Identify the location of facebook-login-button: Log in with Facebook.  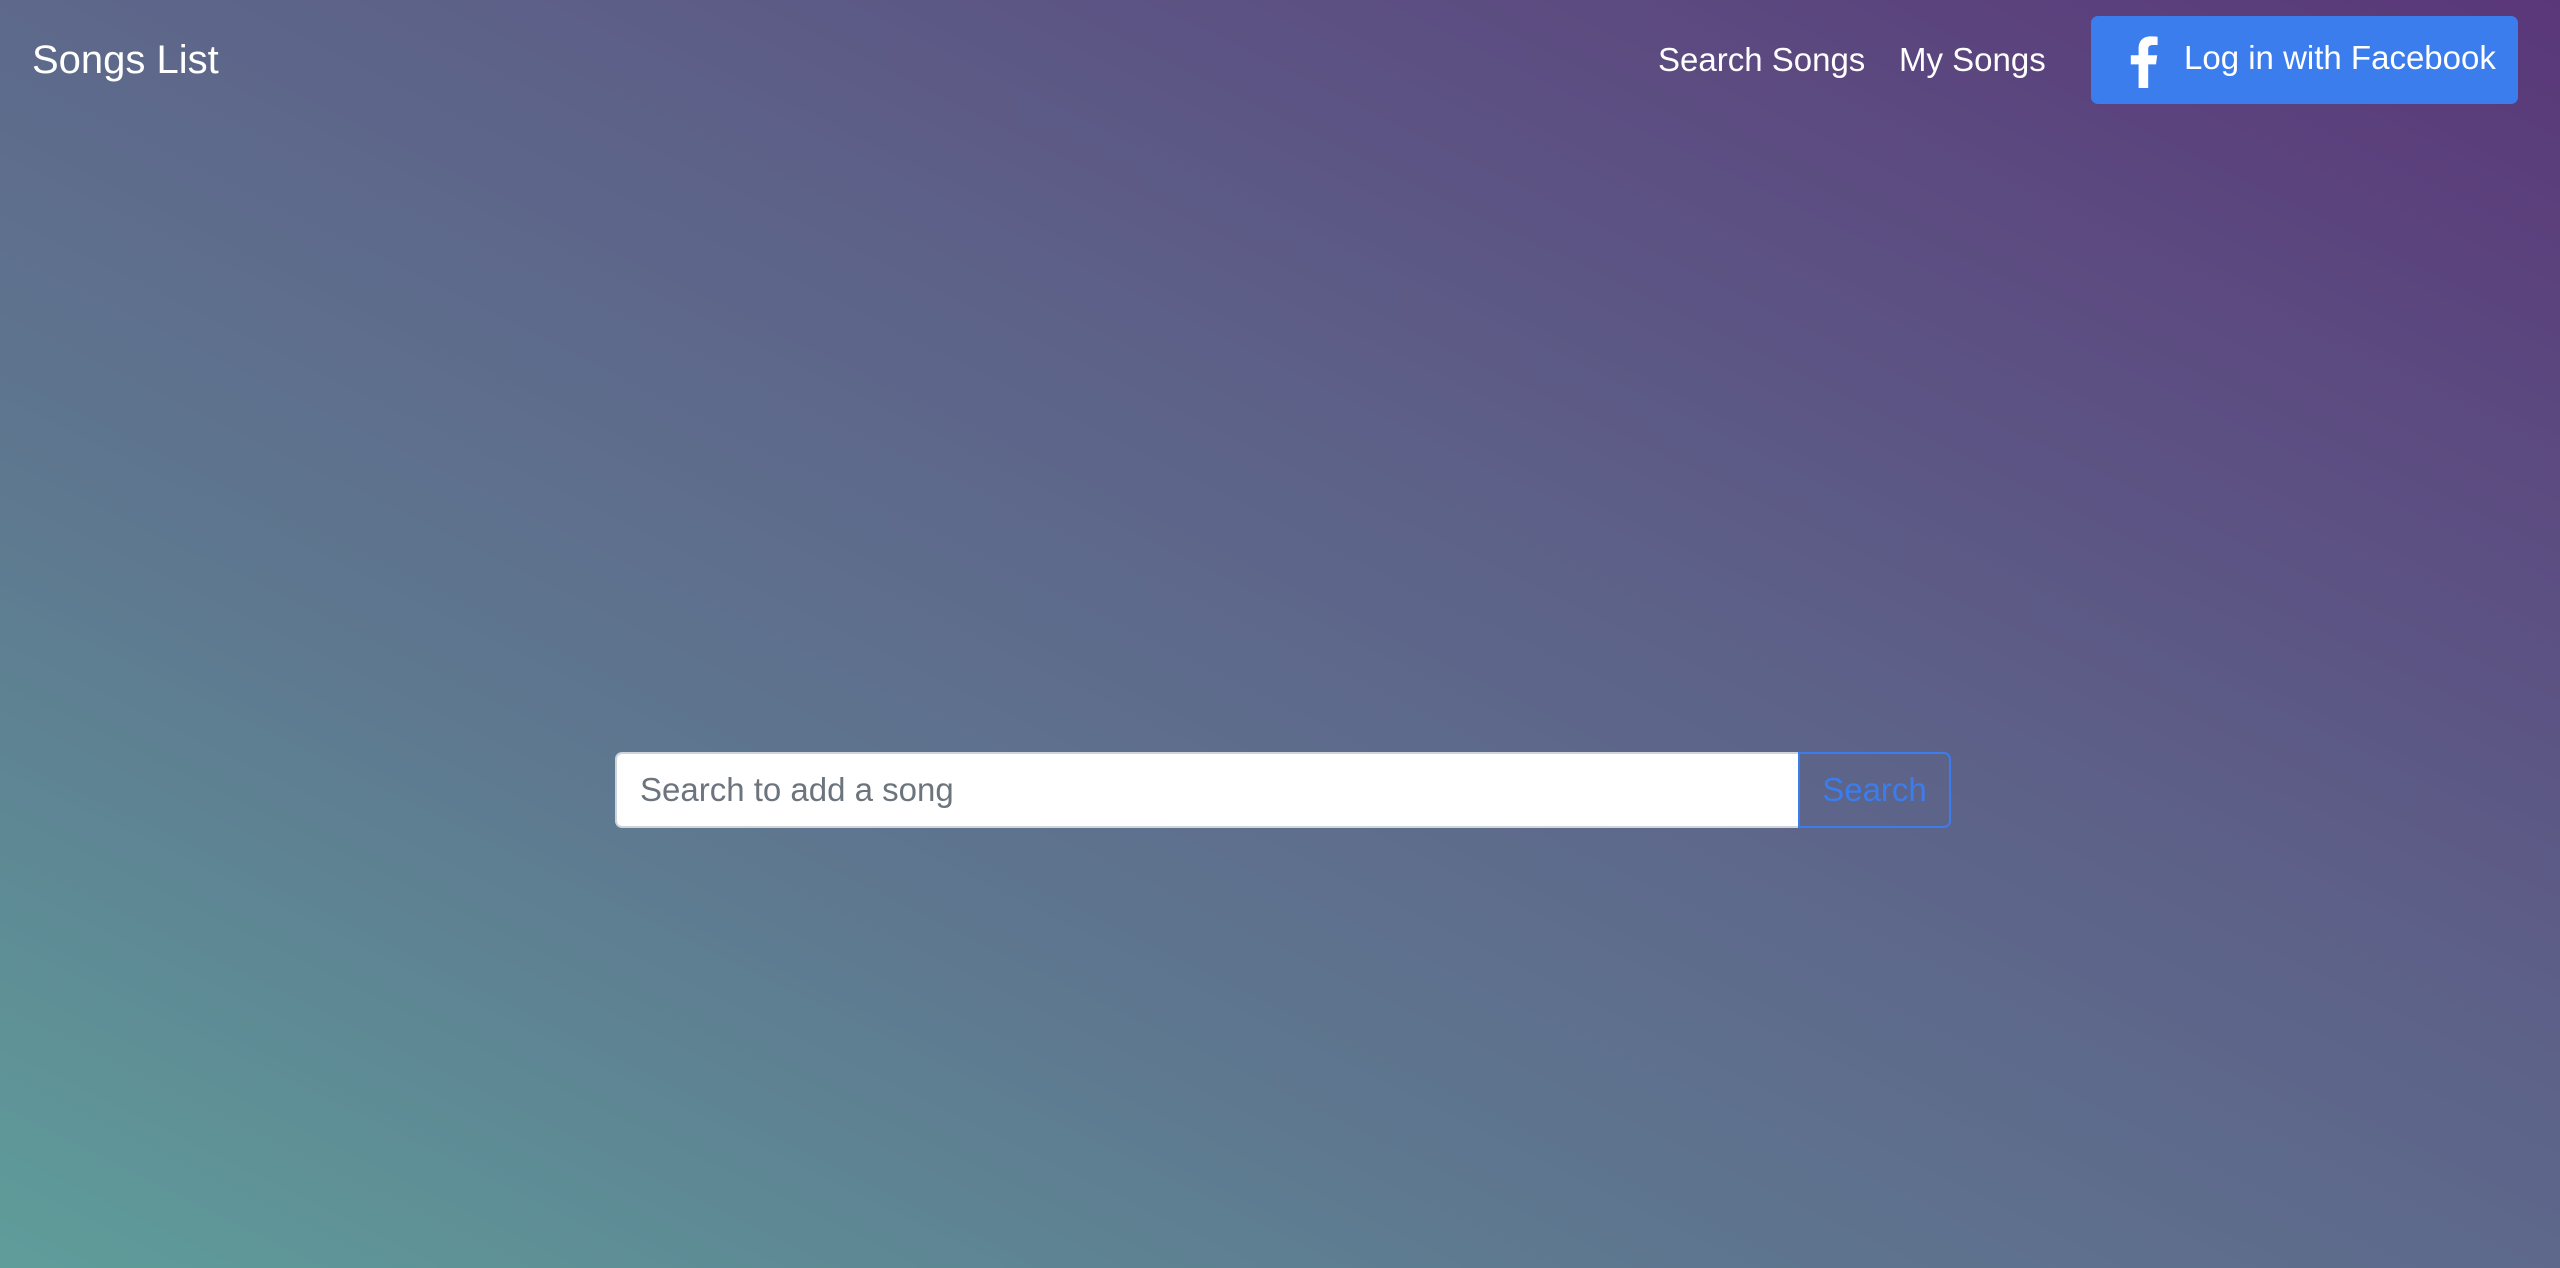
(2304, 60).